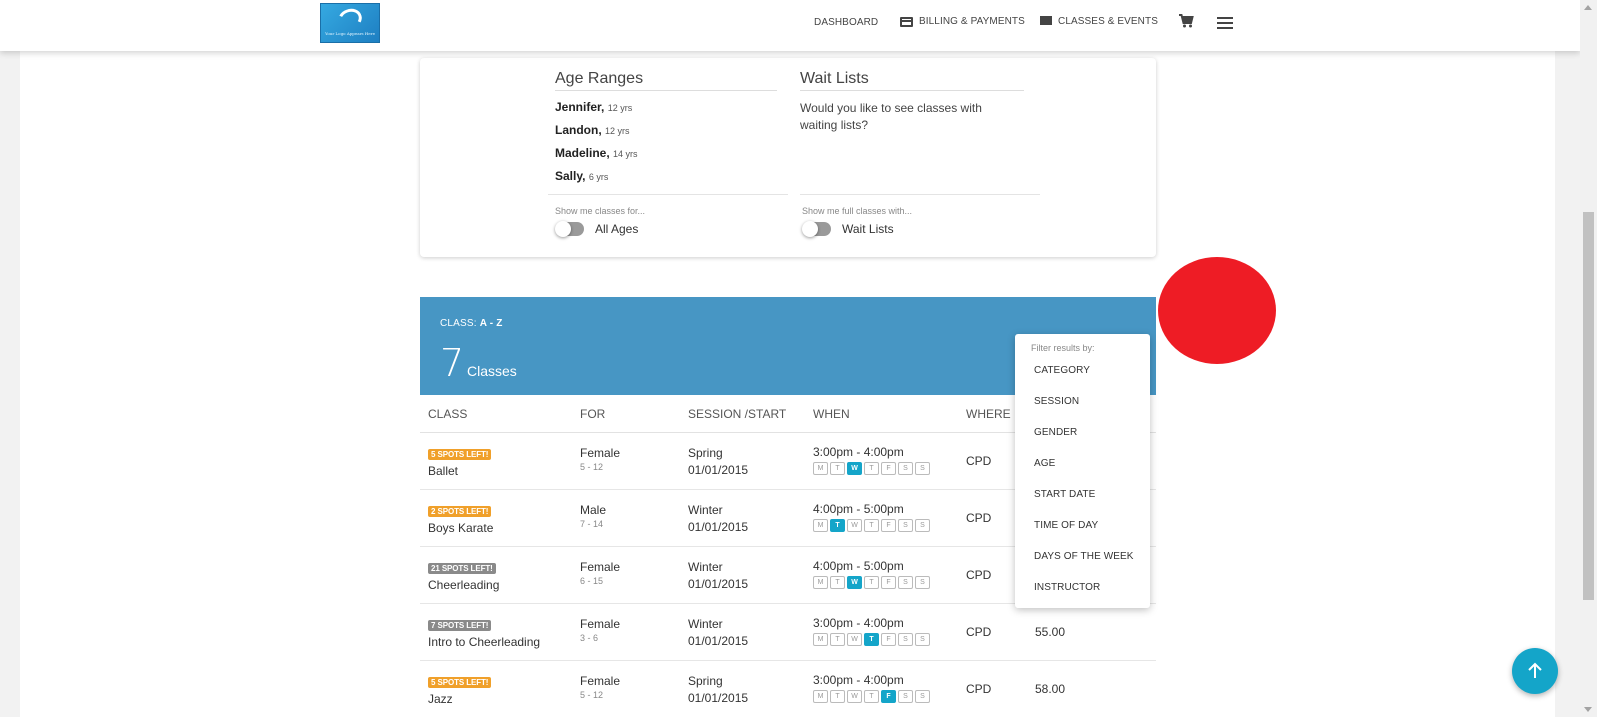  What do you see at coordinates (1186, 21) in the screenshot?
I see `cart-icon` at bounding box center [1186, 21].